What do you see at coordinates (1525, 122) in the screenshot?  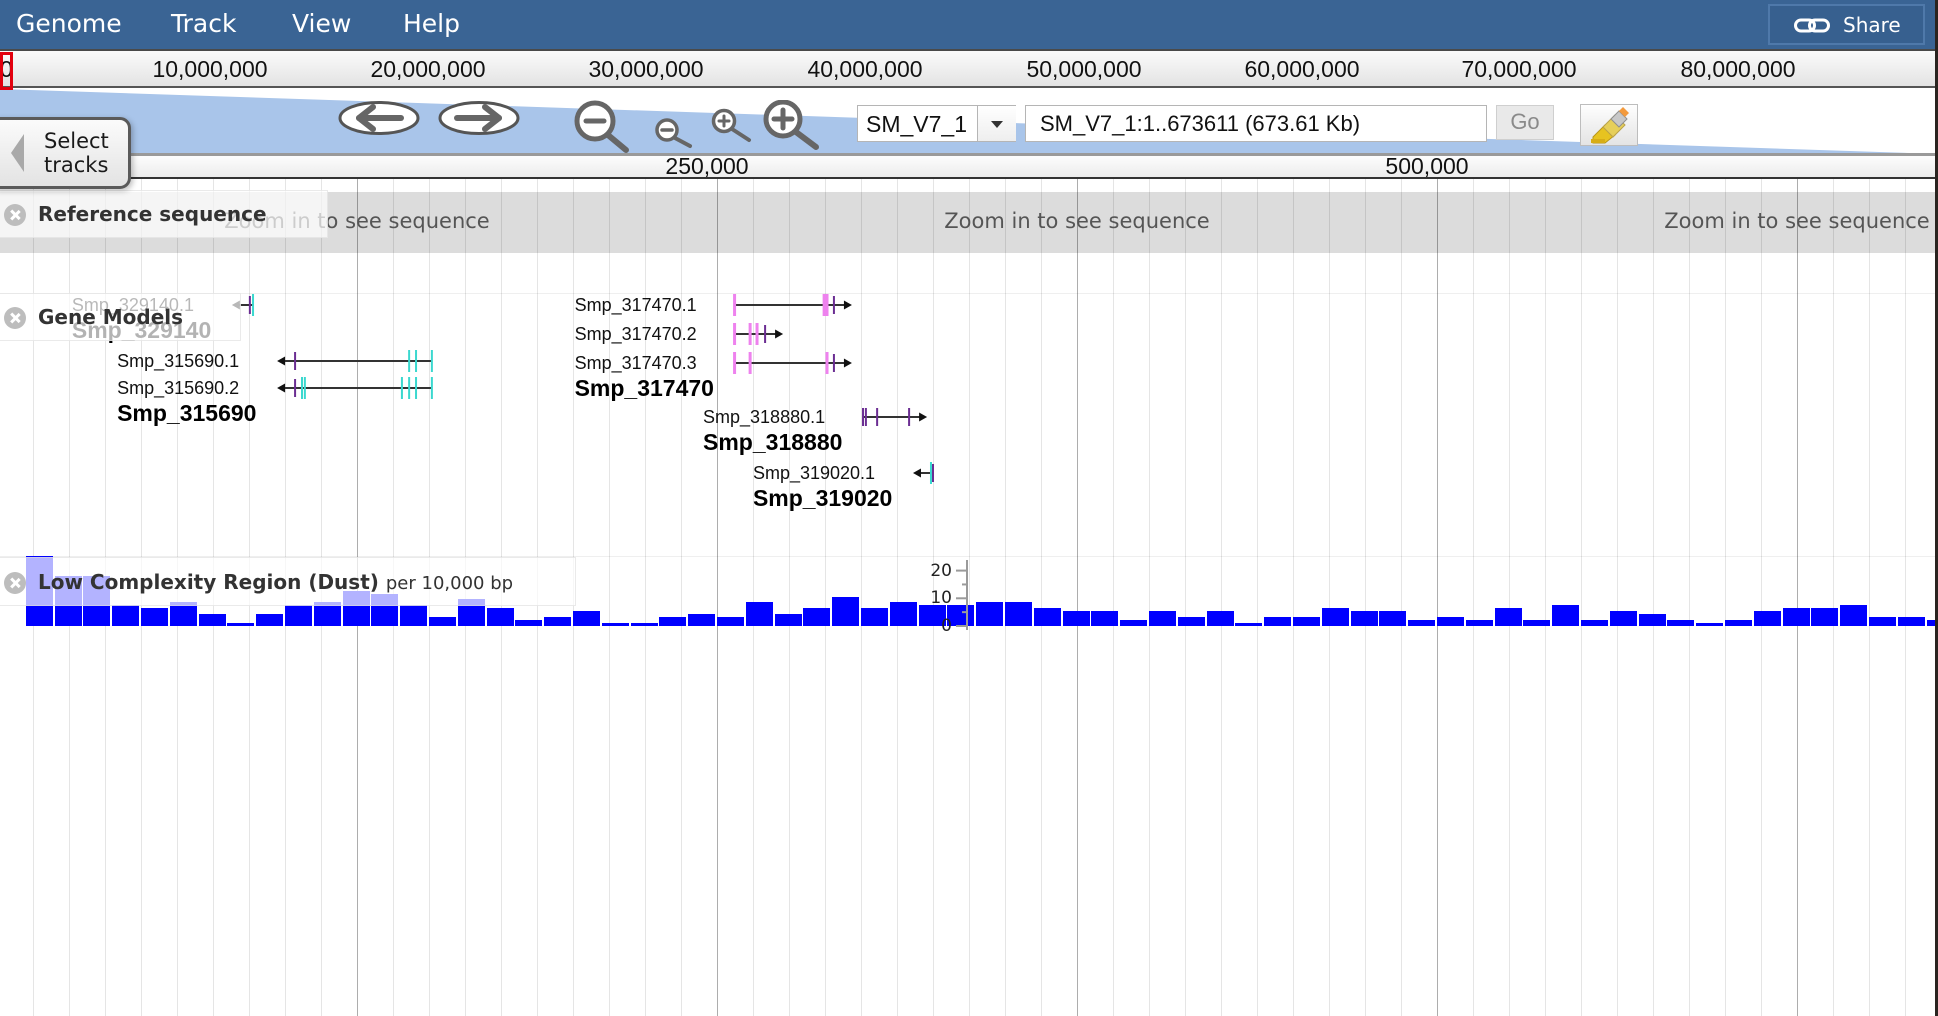 I see `go-button: Go` at bounding box center [1525, 122].